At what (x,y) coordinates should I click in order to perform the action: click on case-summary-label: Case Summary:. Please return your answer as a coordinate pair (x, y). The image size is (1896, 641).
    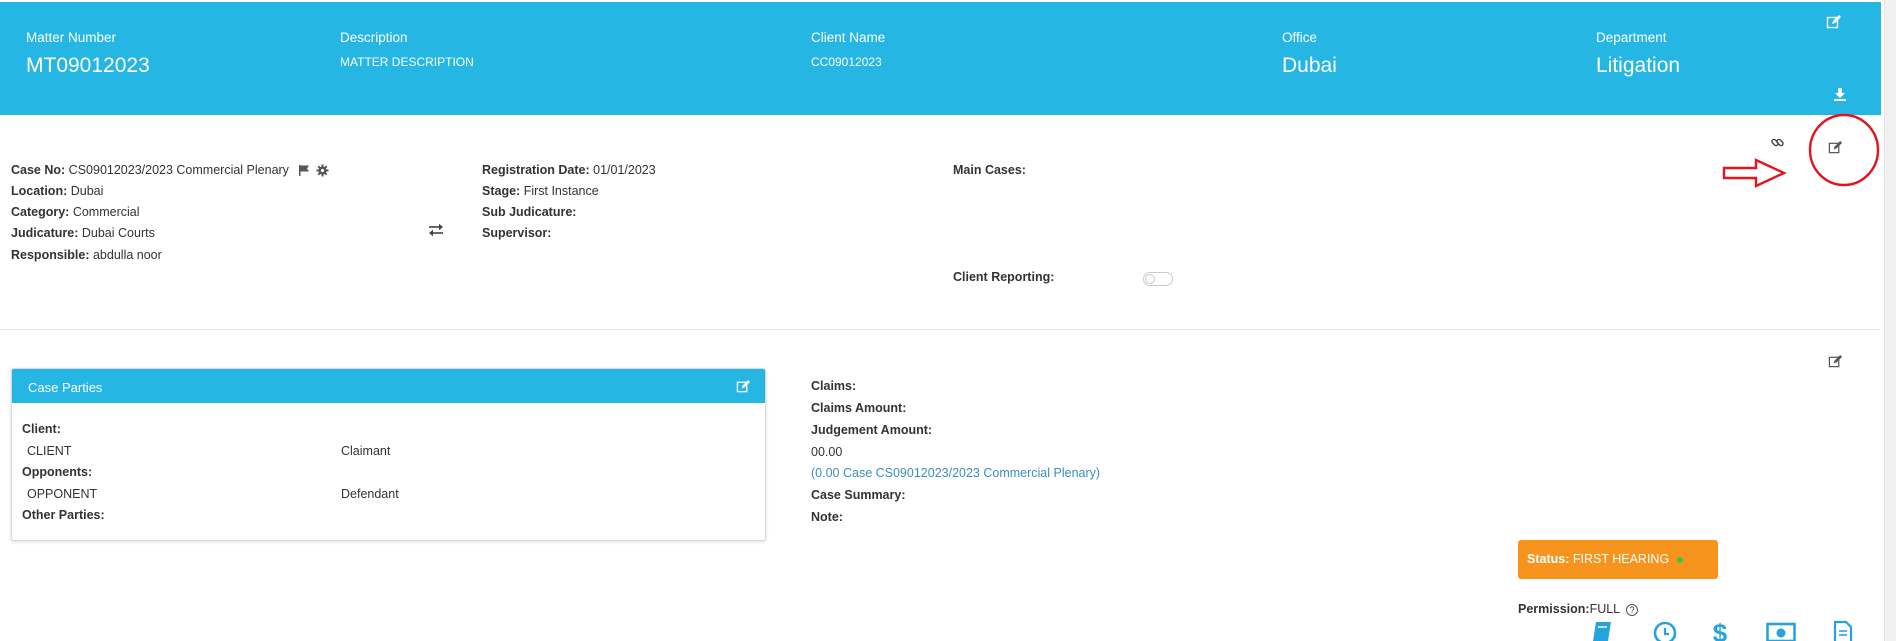
    Looking at the image, I should click on (858, 495).